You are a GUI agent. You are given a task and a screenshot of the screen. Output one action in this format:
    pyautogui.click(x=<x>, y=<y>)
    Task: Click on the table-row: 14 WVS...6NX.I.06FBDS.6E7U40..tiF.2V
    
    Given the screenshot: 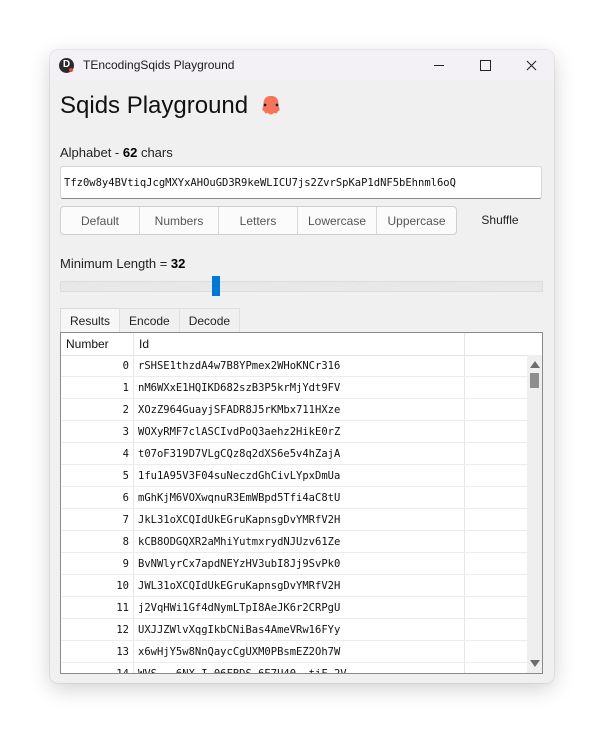 What is the action you would take?
    pyautogui.click(x=294, y=668)
    